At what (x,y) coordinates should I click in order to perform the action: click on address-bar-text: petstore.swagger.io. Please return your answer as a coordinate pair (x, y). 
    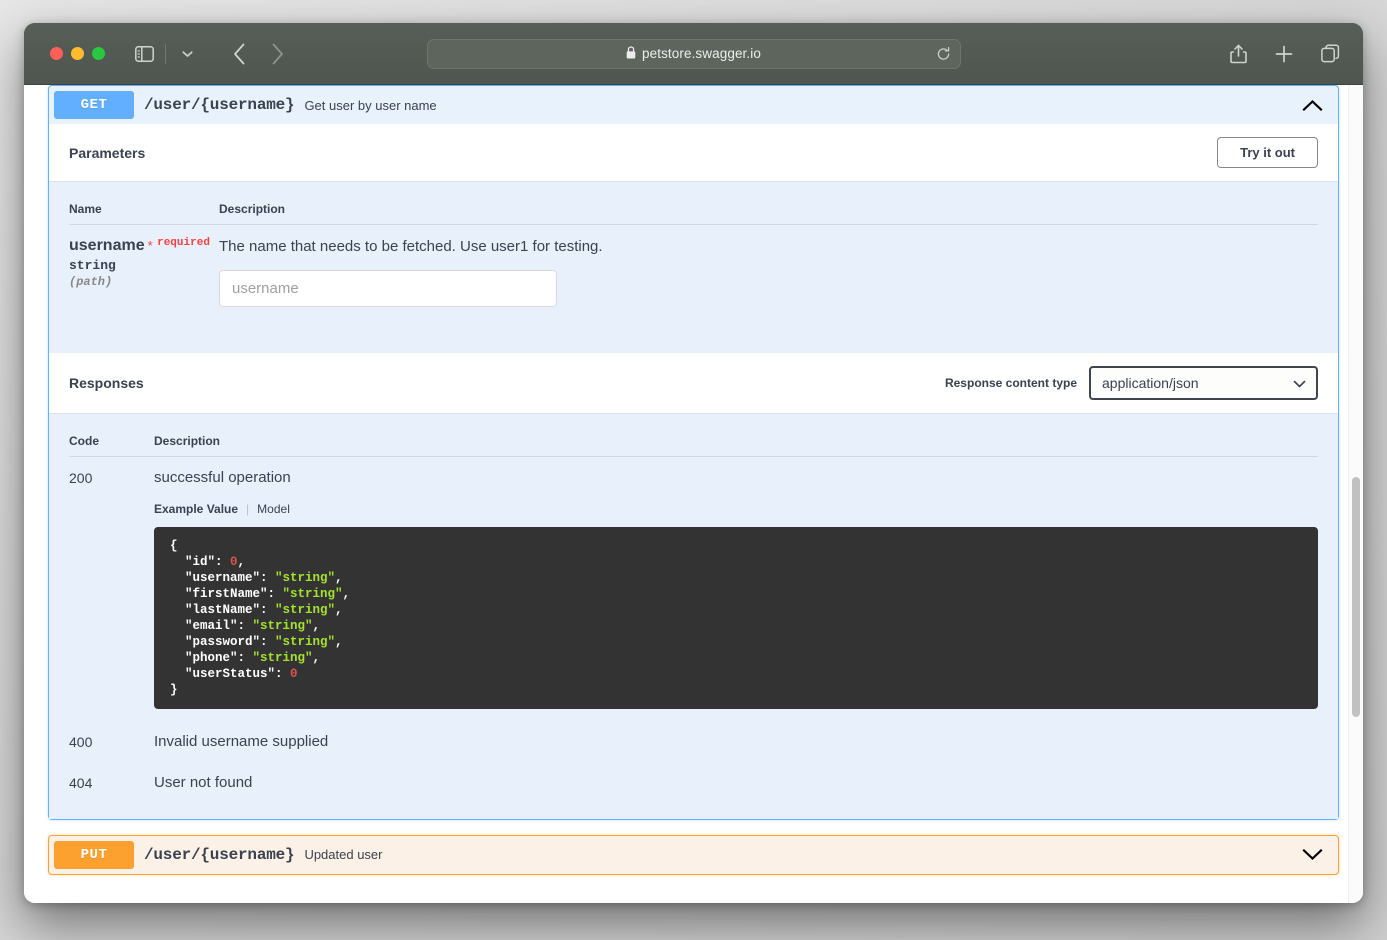
    Looking at the image, I should click on (701, 53).